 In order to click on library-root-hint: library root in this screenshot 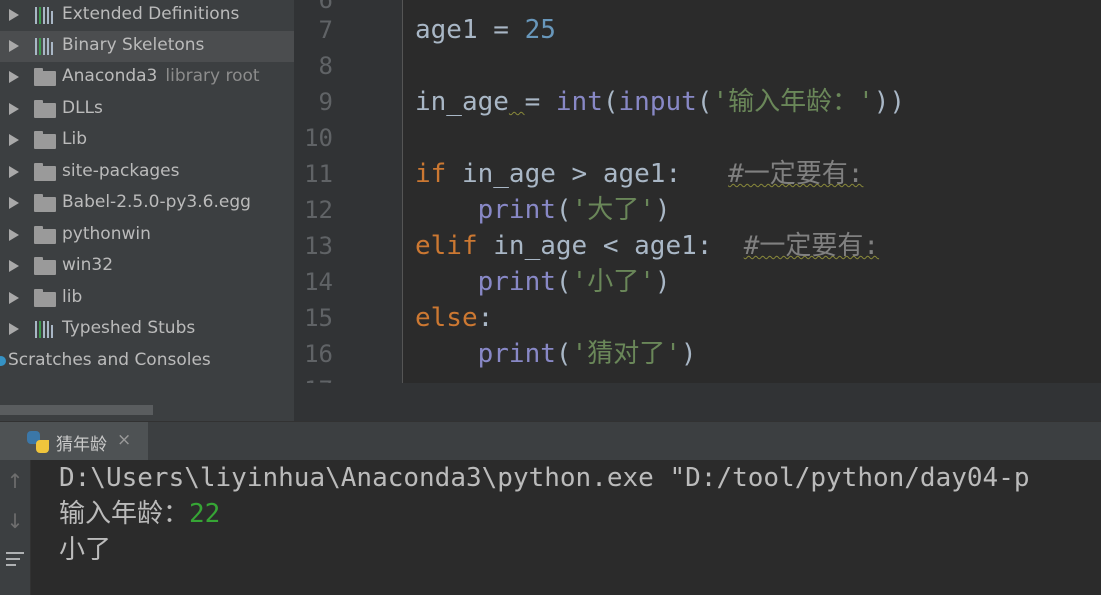, I will do `click(212, 76)`.